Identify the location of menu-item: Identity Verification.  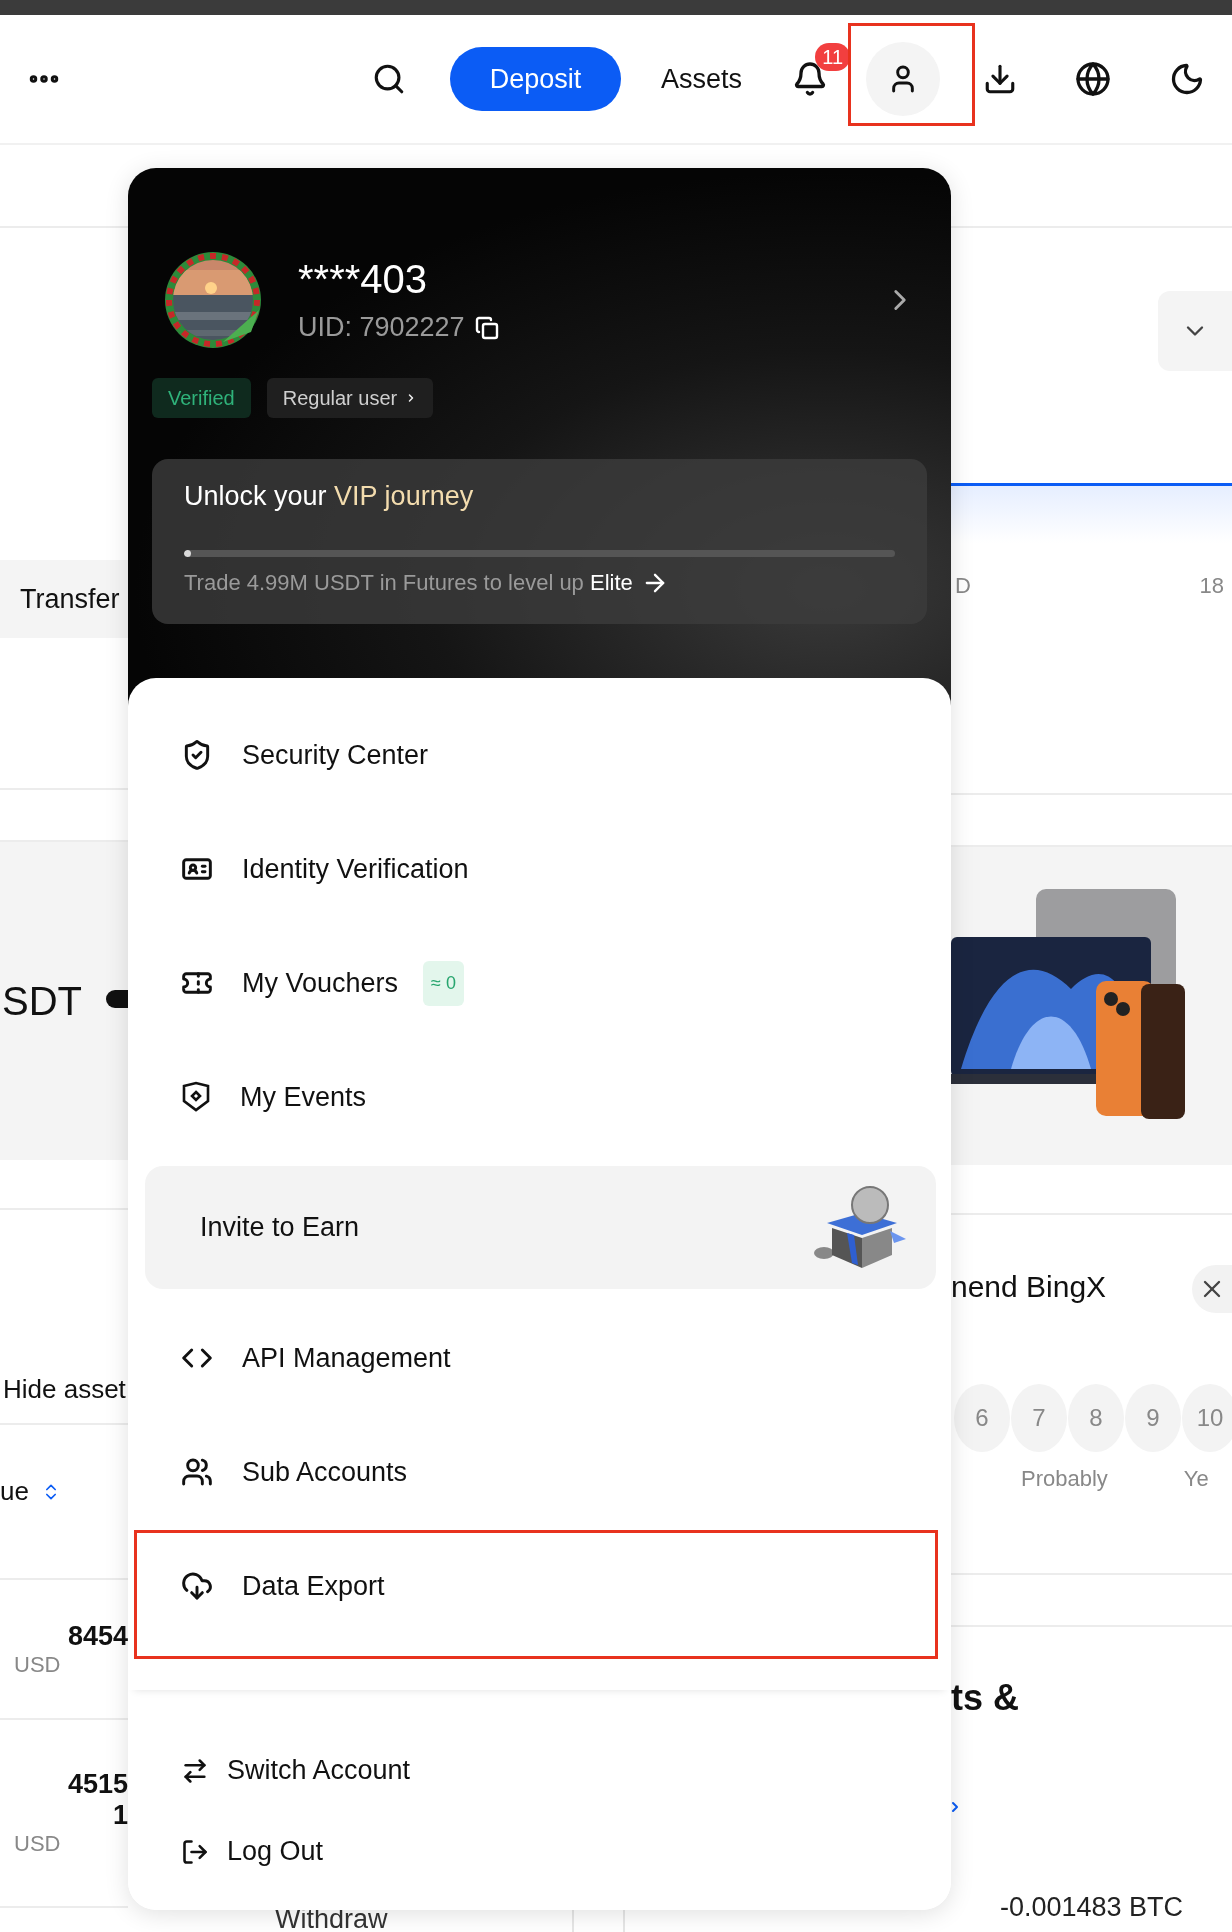
(355, 869).